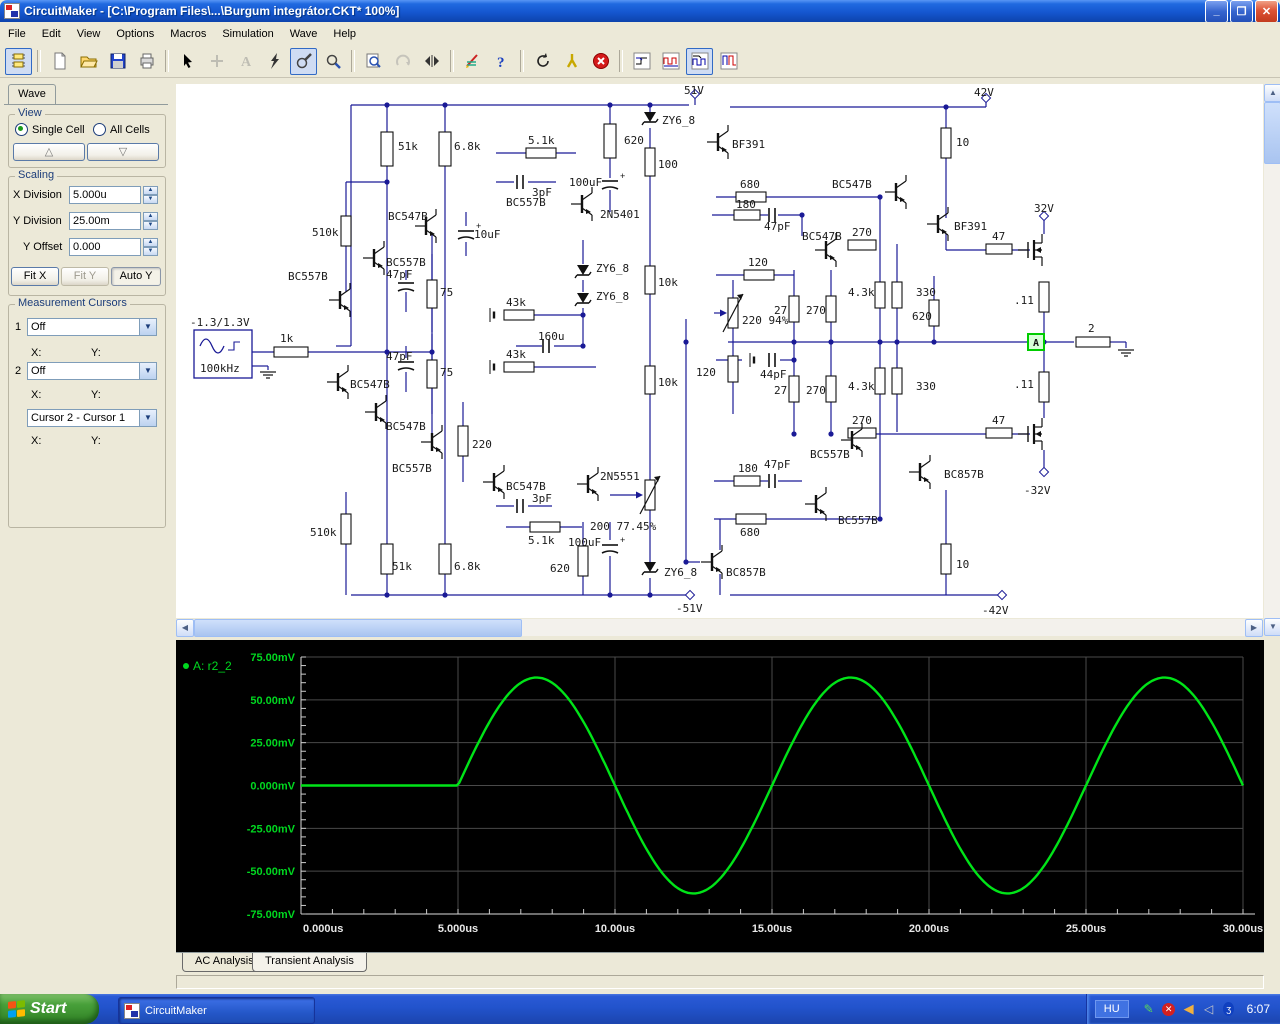  What do you see at coordinates (922, 316) in the screenshot?
I see `svg-text: 620` at bounding box center [922, 316].